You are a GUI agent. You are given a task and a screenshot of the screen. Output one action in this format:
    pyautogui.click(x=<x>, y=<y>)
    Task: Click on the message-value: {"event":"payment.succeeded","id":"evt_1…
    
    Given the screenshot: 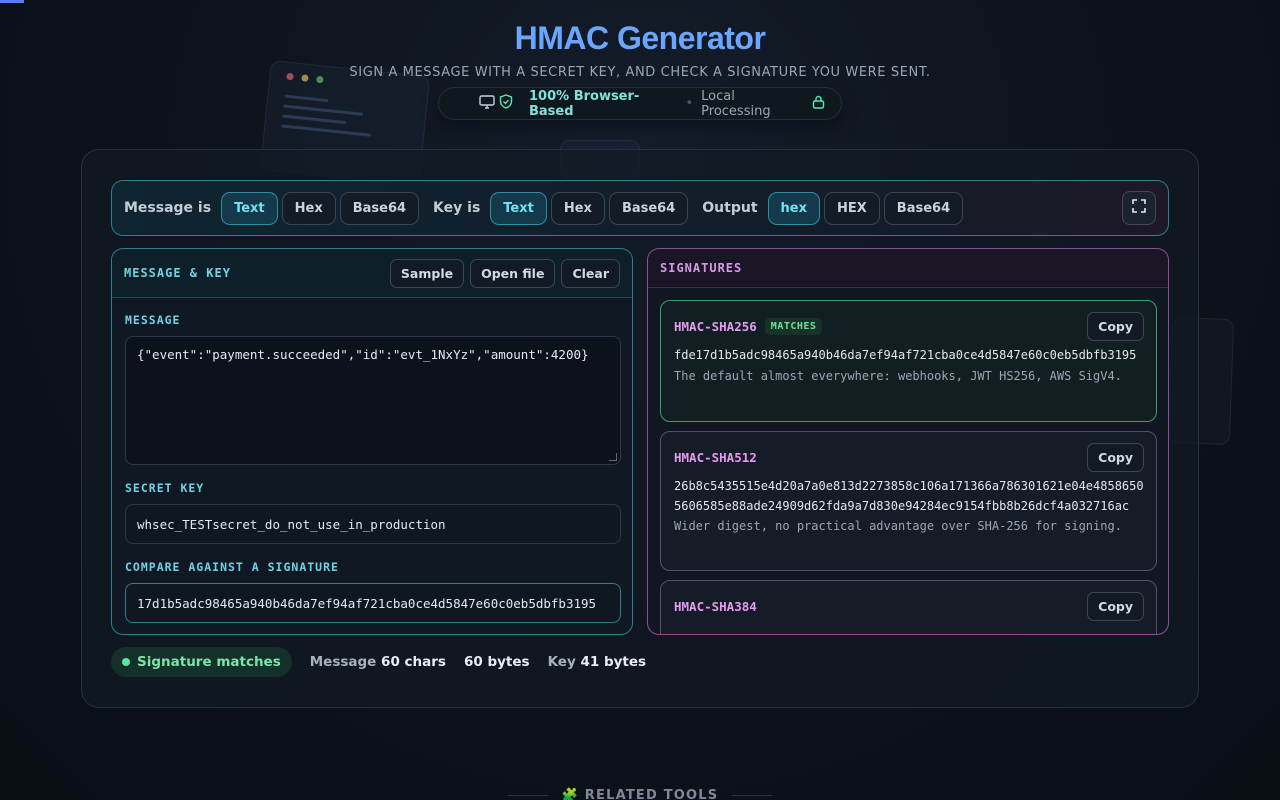 What is the action you would take?
    pyautogui.click(x=363, y=354)
    